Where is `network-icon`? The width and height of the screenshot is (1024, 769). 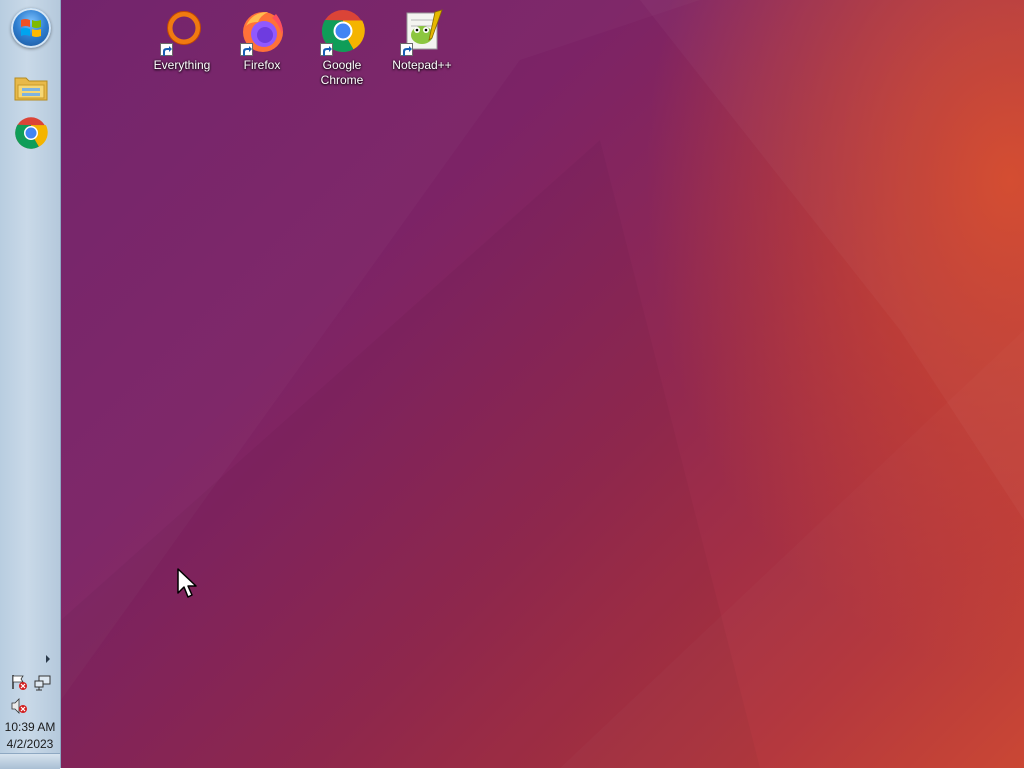
network-icon is located at coordinates (42, 683).